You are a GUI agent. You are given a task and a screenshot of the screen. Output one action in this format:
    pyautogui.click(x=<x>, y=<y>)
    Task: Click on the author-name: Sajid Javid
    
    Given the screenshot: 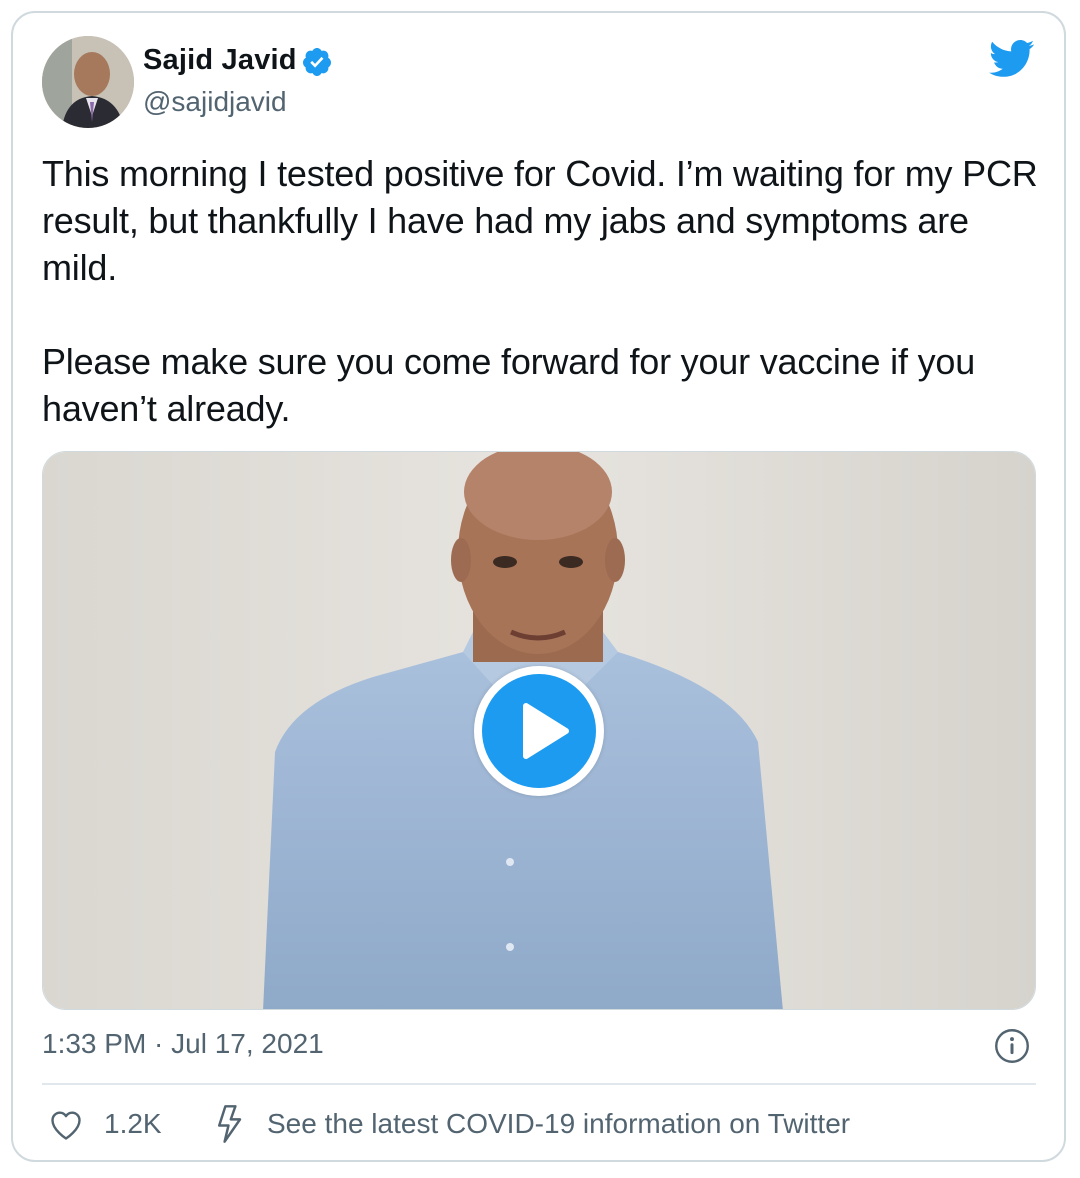 What is the action you would take?
    pyautogui.click(x=220, y=60)
    